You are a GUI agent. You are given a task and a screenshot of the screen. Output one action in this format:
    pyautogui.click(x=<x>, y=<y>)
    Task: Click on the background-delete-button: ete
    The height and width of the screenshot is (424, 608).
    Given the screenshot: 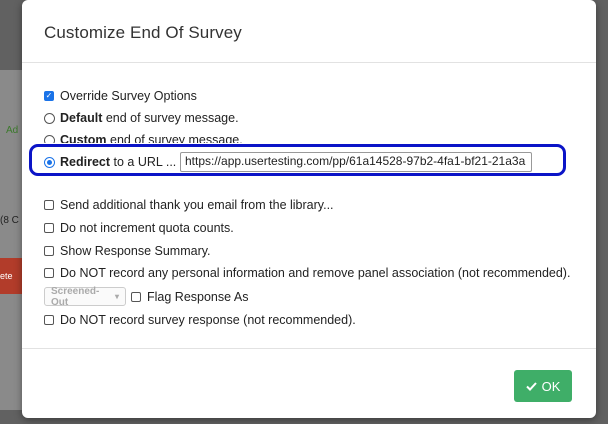 What is the action you would take?
    pyautogui.click(x=12, y=276)
    